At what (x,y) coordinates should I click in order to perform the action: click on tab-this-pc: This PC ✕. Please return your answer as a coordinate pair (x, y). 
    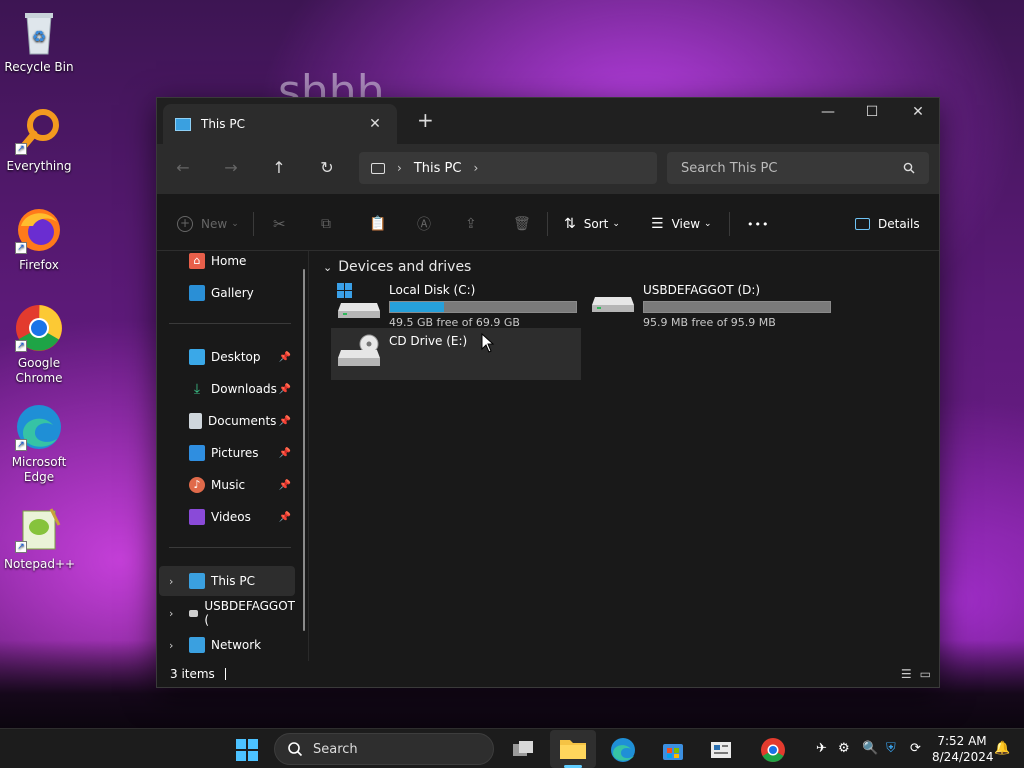
    Looking at the image, I should click on (280, 124).